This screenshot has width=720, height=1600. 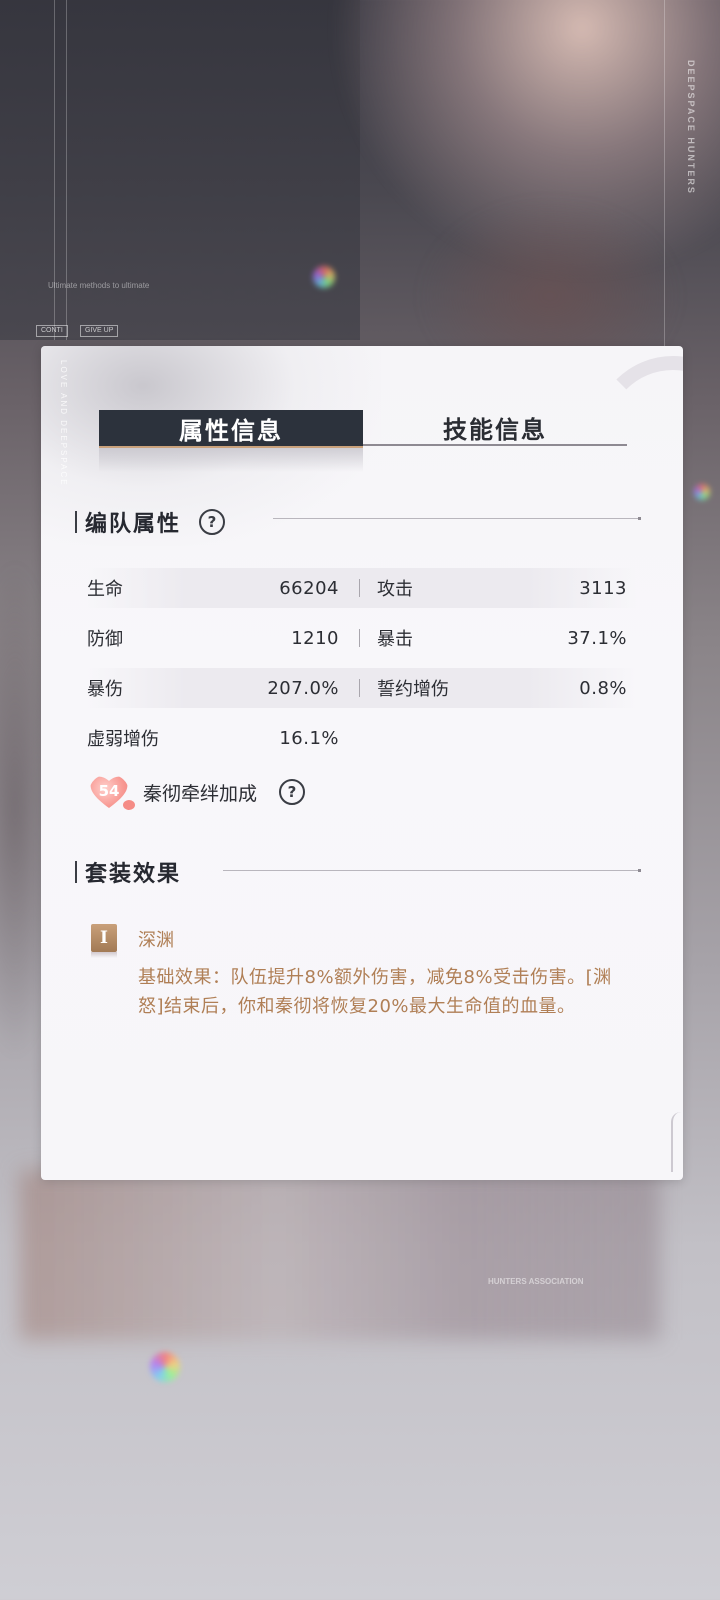 I want to click on set-effect-header: 套装效果, so click(x=128, y=872).